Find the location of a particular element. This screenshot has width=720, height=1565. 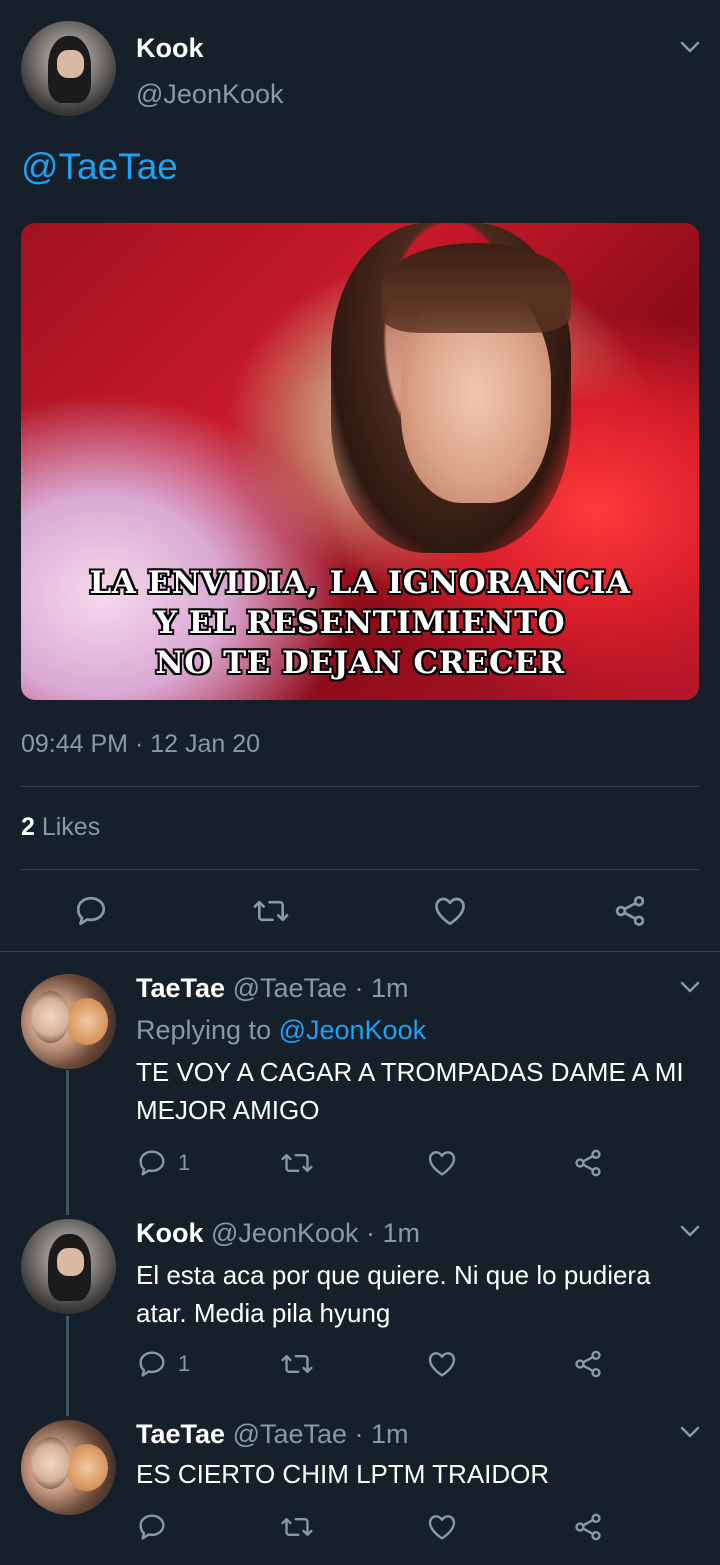

likes-summary: 2 Likes is located at coordinates (60, 827).